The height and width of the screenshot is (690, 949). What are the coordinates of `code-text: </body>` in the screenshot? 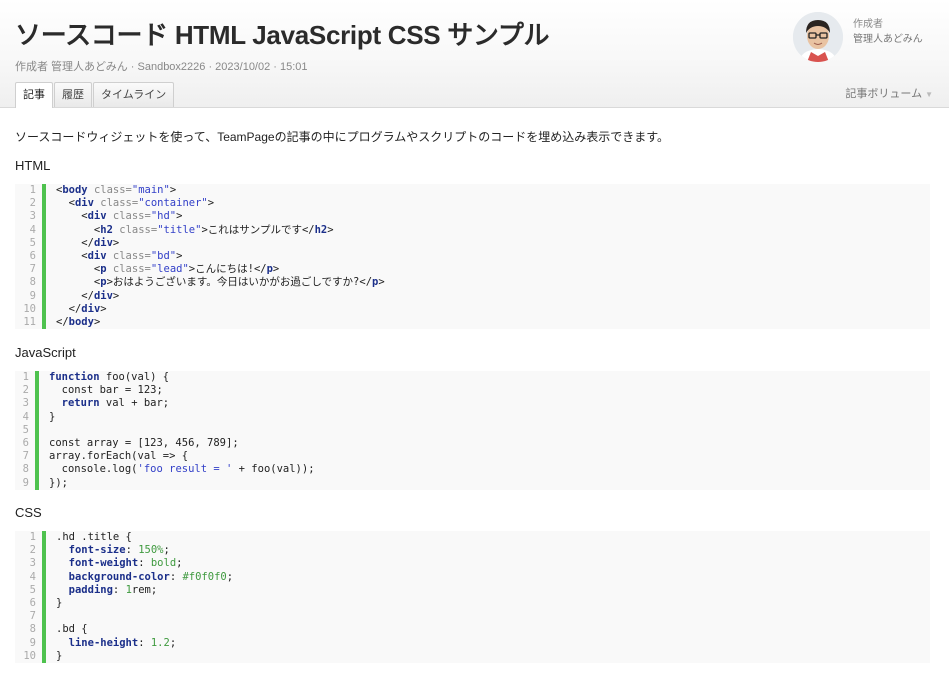 It's located at (78, 321).